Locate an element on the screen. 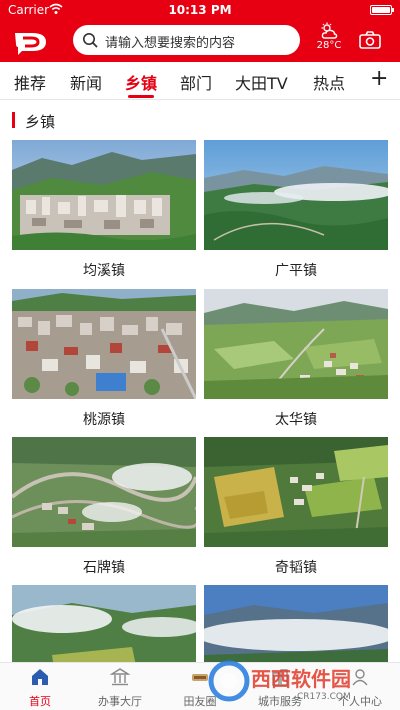 This screenshot has height=710, width=400. search-bar: 请输入想要搜索的内容 is located at coordinates (186, 40).